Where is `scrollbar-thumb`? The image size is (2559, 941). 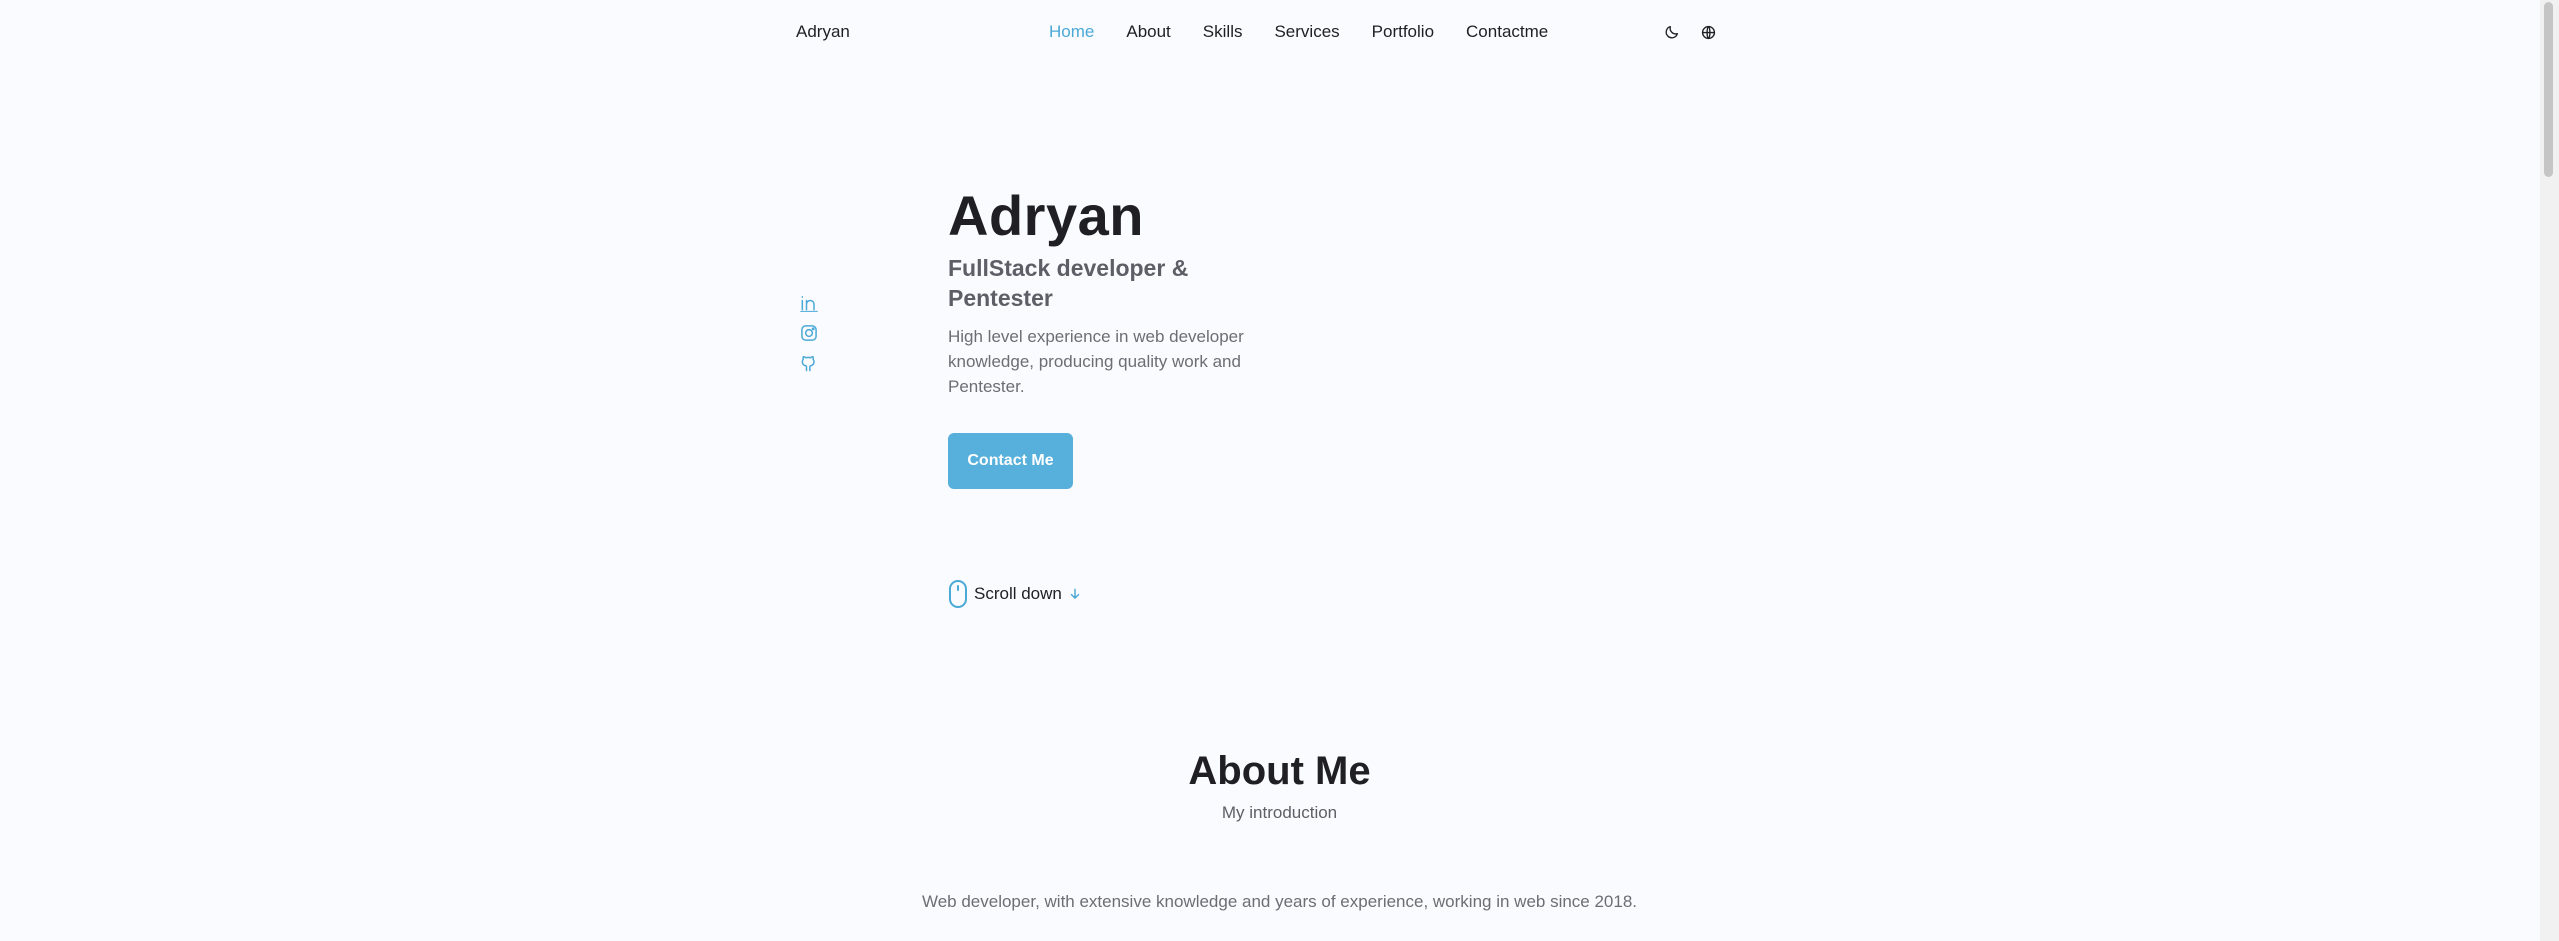 scrollbar-thumb is located at coordinates (2548, 89).